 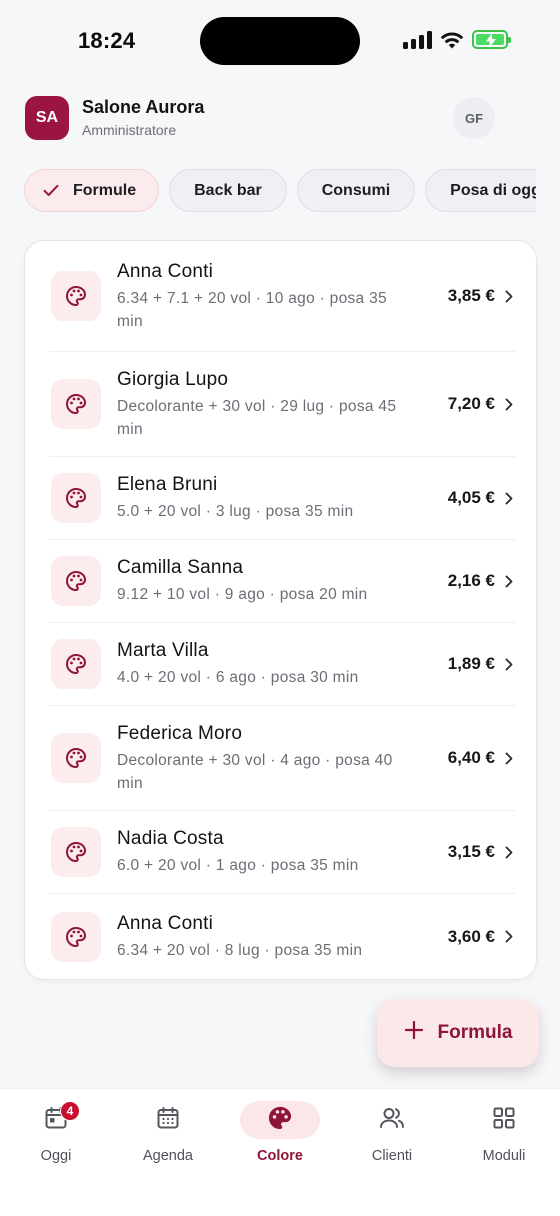 What do you see at coordinates (471, 497) in the screenshot?
I see `formula-price: 4,05 €` at bounding box center [471, 497].